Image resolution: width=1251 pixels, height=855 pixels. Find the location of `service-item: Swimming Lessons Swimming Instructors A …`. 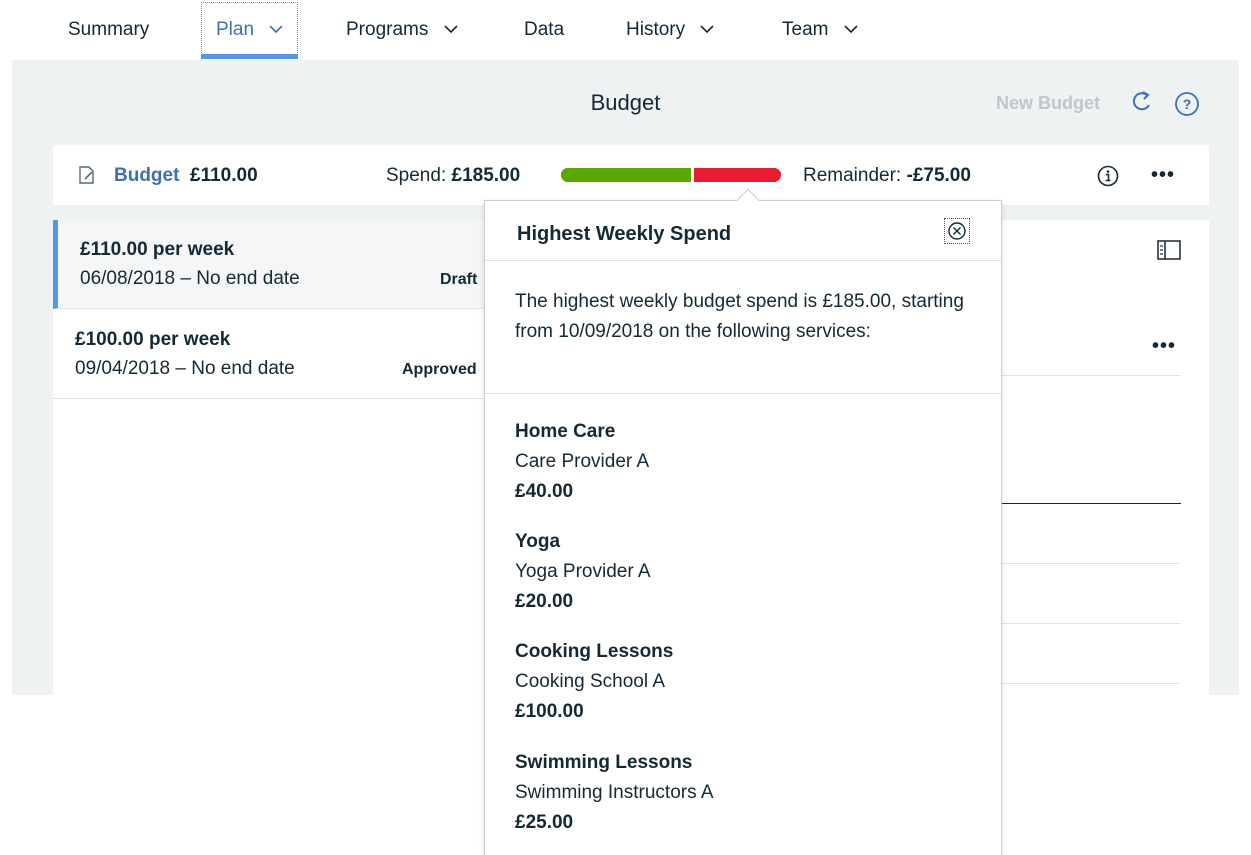

service-item: Swimming Lessons Swimming Instructors A … is located at coordinates (745, 793).